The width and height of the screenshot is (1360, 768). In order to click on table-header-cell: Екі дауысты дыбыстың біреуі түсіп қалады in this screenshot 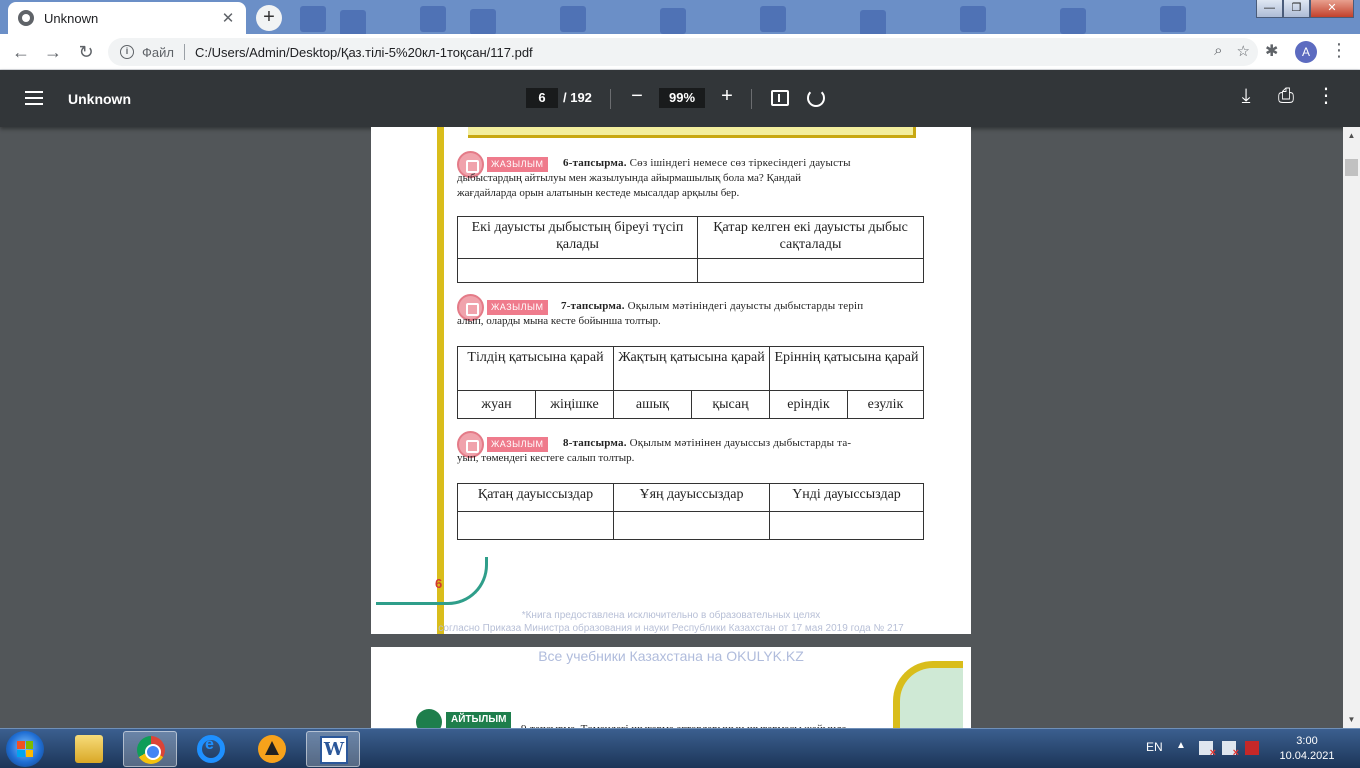, I will do `click(577, 237)`.